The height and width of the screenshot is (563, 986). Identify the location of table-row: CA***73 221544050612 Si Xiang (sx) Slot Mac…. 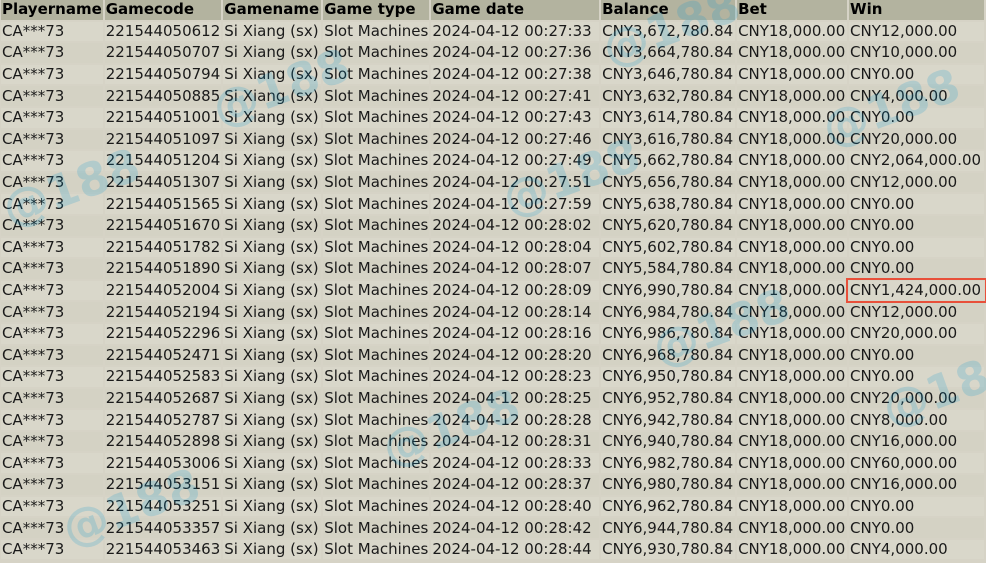
(492, 31).